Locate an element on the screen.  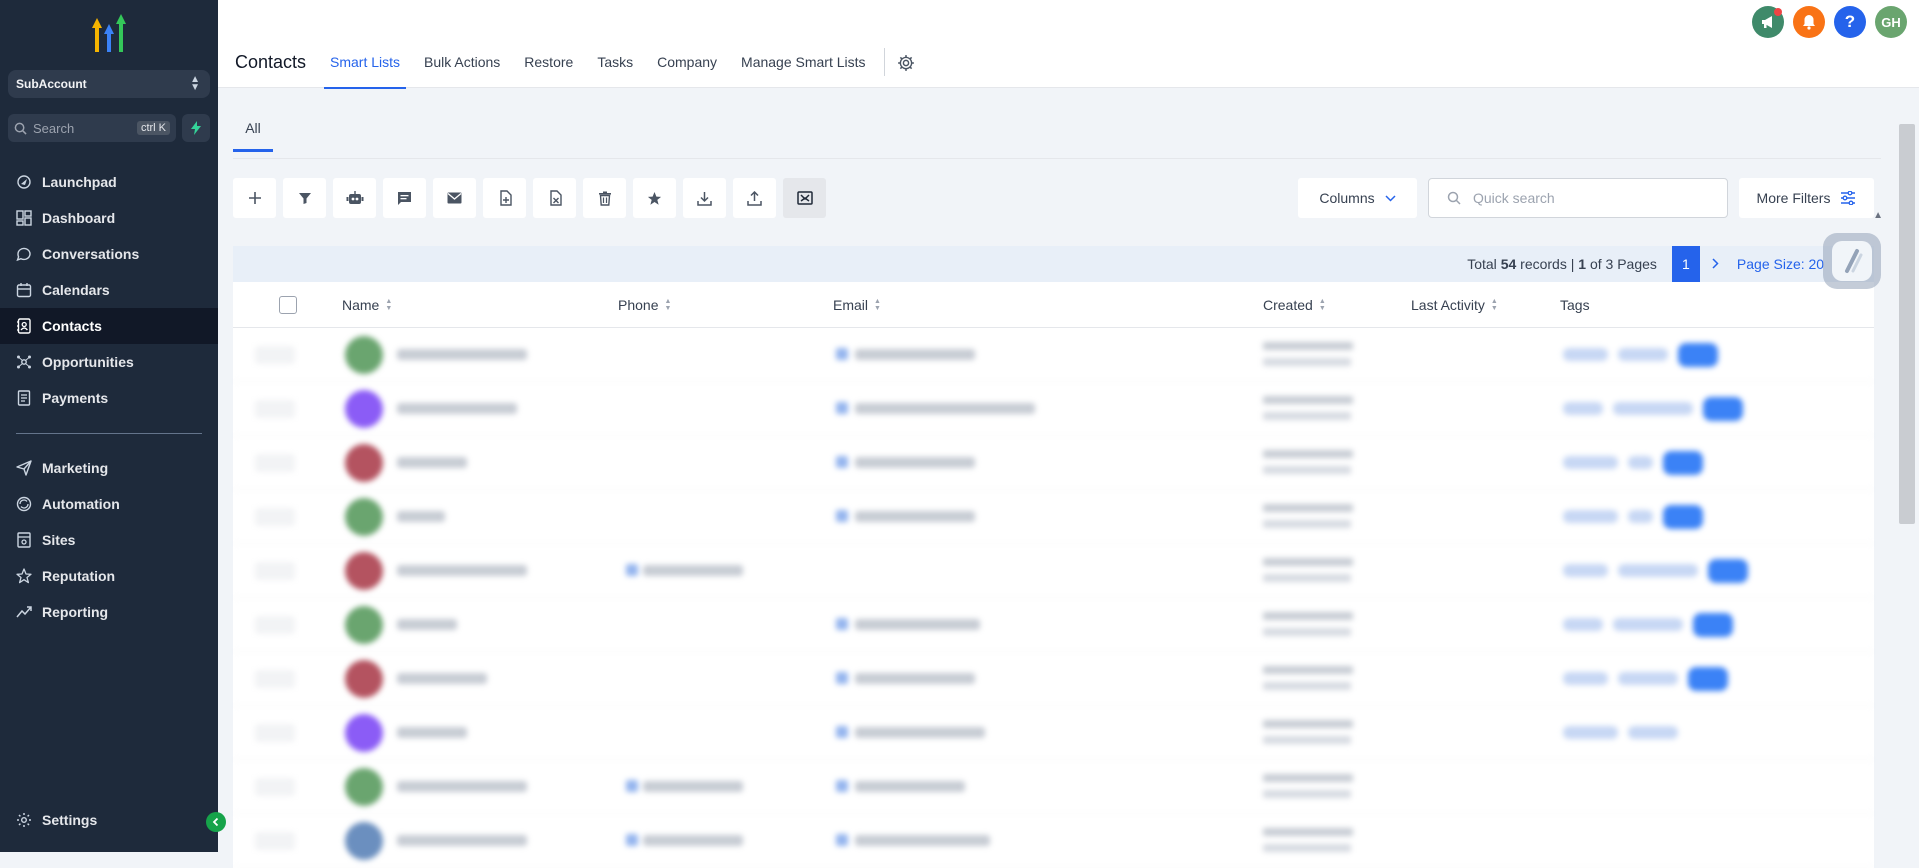
export-contacts-button is located at coordinates (704, 198).